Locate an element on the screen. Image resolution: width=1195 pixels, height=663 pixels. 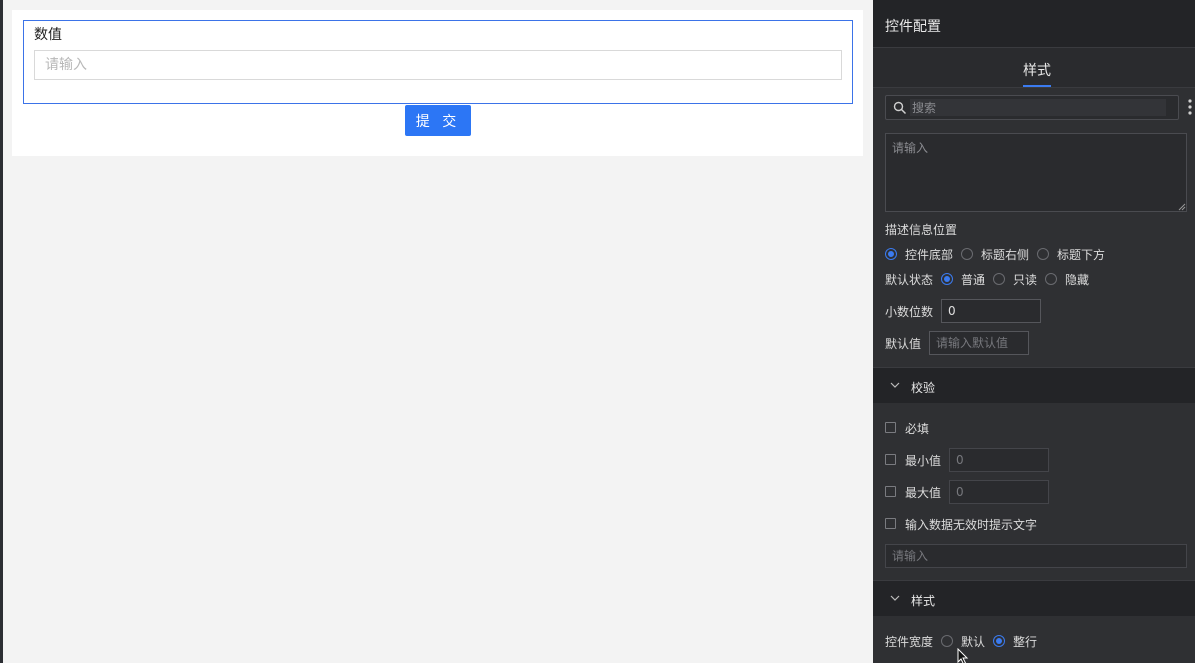
default-value-input is located at coordinates (979, 343).